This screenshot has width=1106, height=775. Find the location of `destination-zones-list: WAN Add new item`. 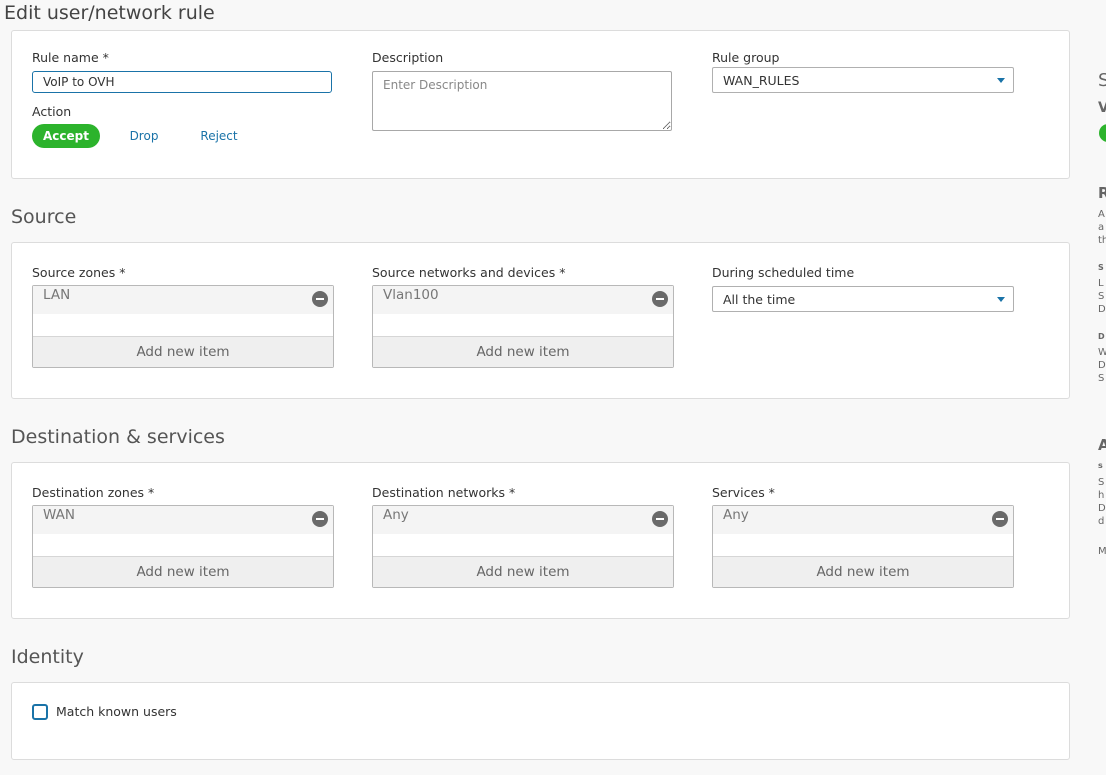

destination-zones-list: WAN Add new item is located at coordinates (183, 546).